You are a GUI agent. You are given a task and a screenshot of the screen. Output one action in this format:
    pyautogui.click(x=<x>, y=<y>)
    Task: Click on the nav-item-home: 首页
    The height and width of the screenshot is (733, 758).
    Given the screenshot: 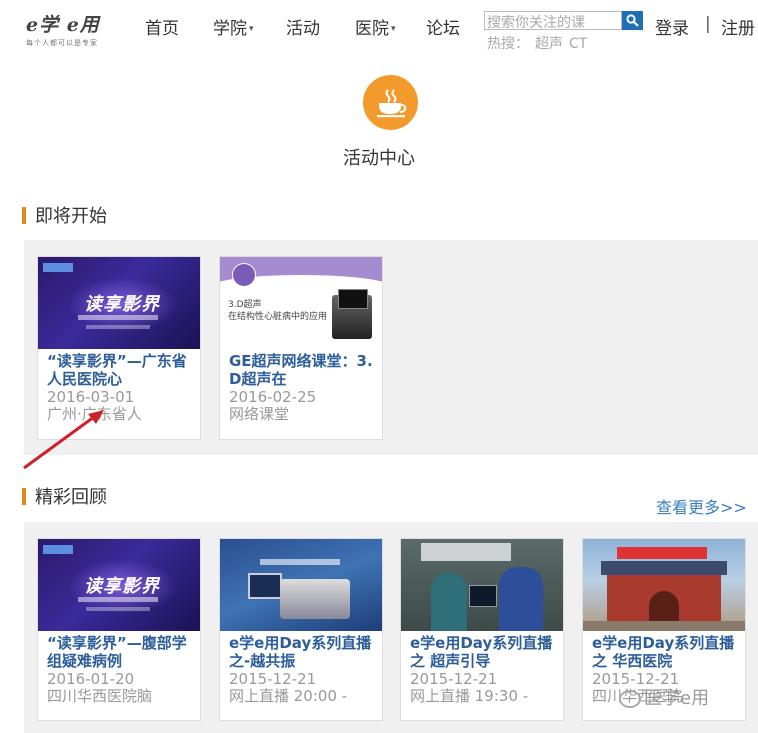 What is the action you would take?
    pyautogui.click(x=162, y=26)
    